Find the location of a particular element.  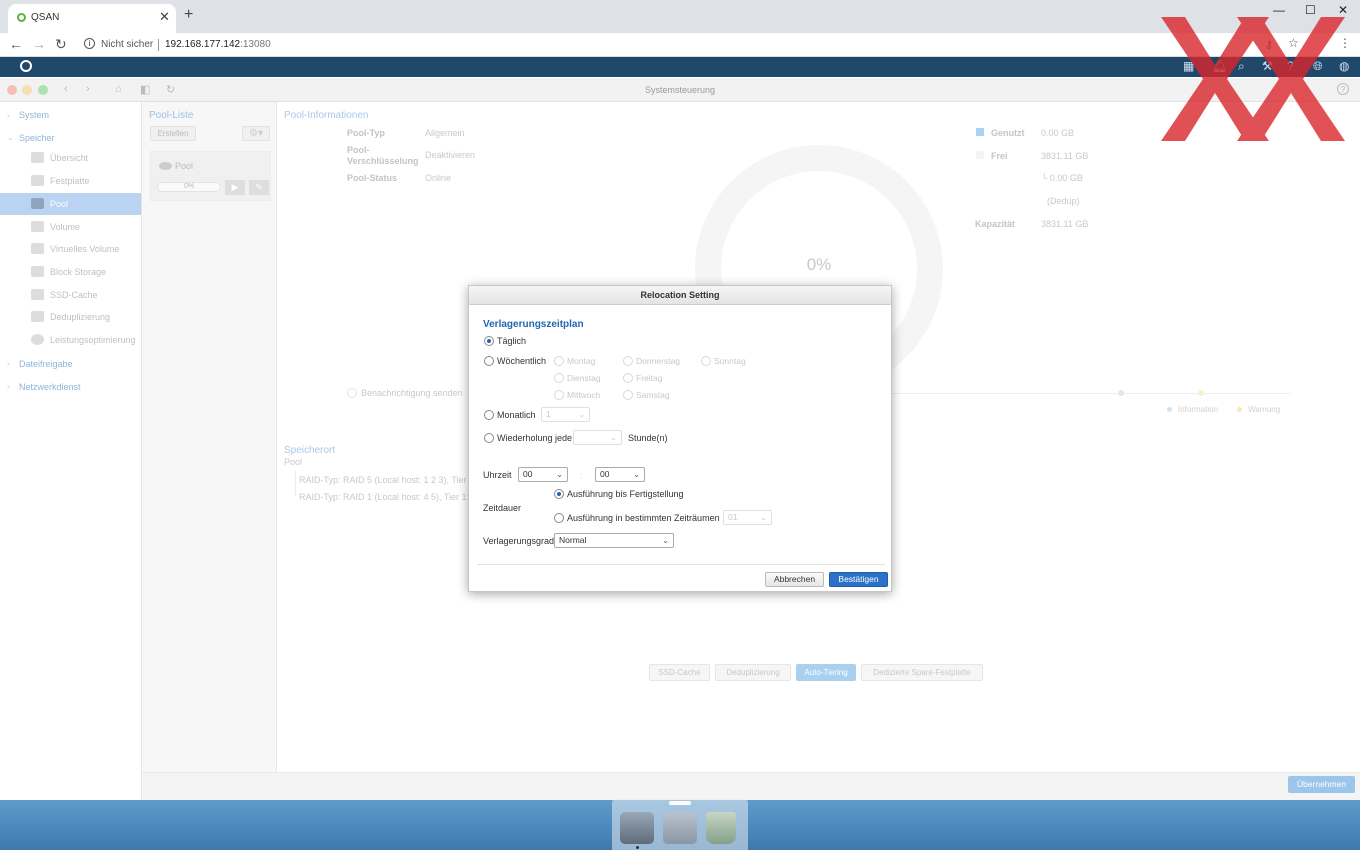

auto-tiering-button: Auto-Tiering is located at coordinates (826, 672).